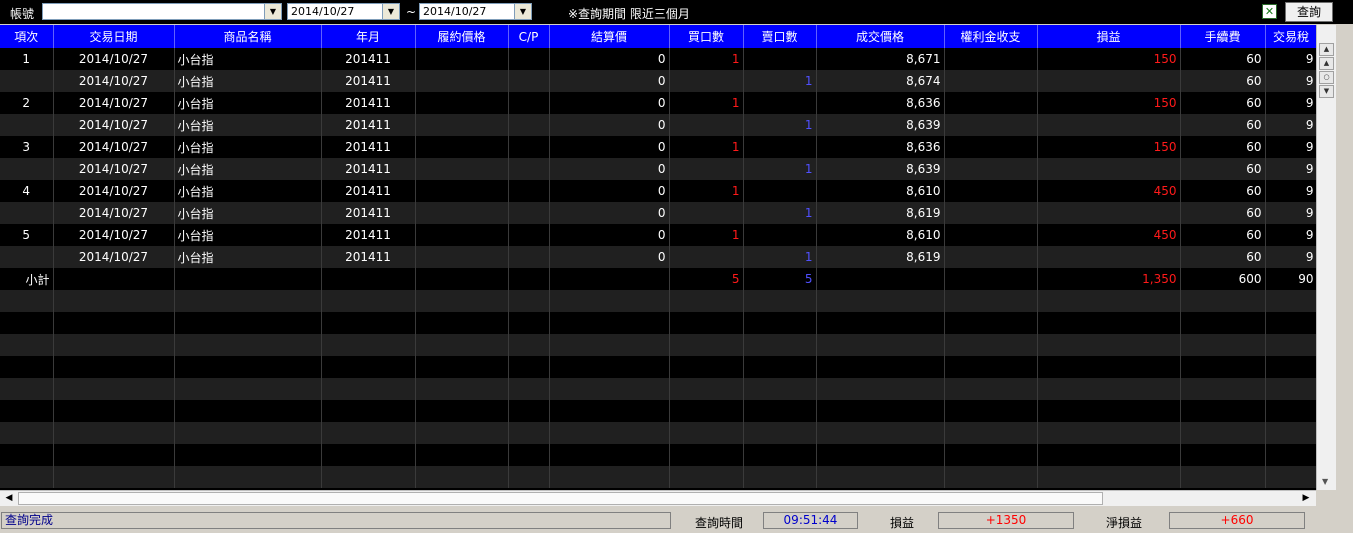 Image resolution: width=1353 pixels, height=533 pixels. What do you see at coordinates (9, 498) in the screenshot?
I see `scroll-left-icon: ◀` at bounding box center [9, 498].